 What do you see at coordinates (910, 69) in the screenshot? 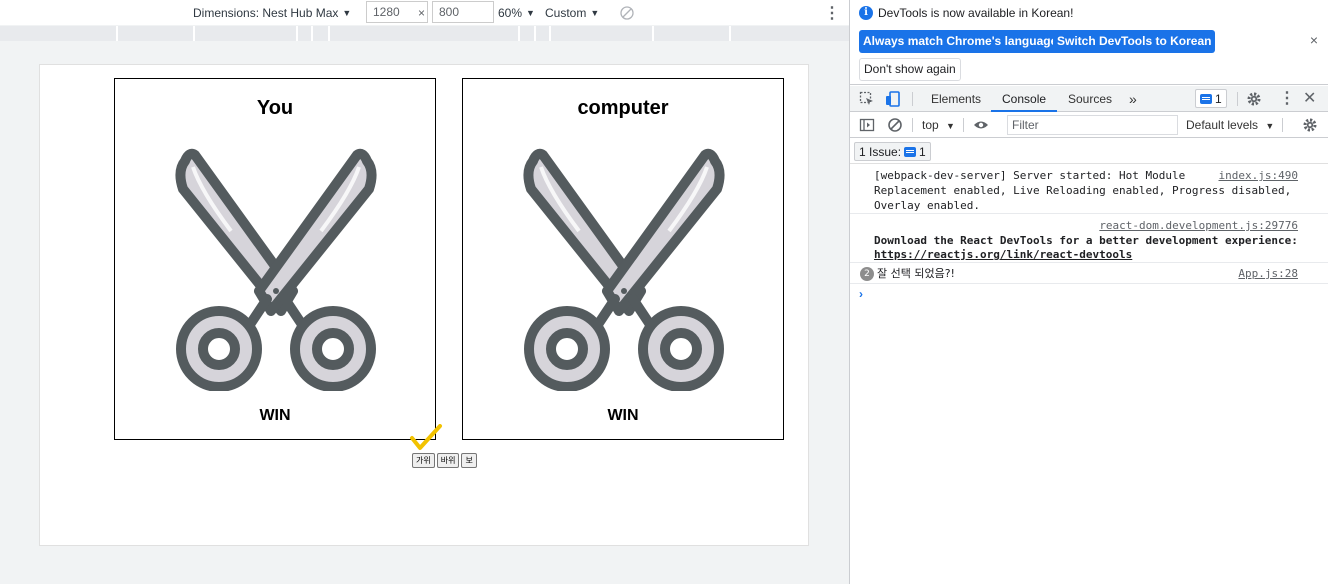
I see `dont-show-again-button: Don't show again` at bounding box center [910, 69].